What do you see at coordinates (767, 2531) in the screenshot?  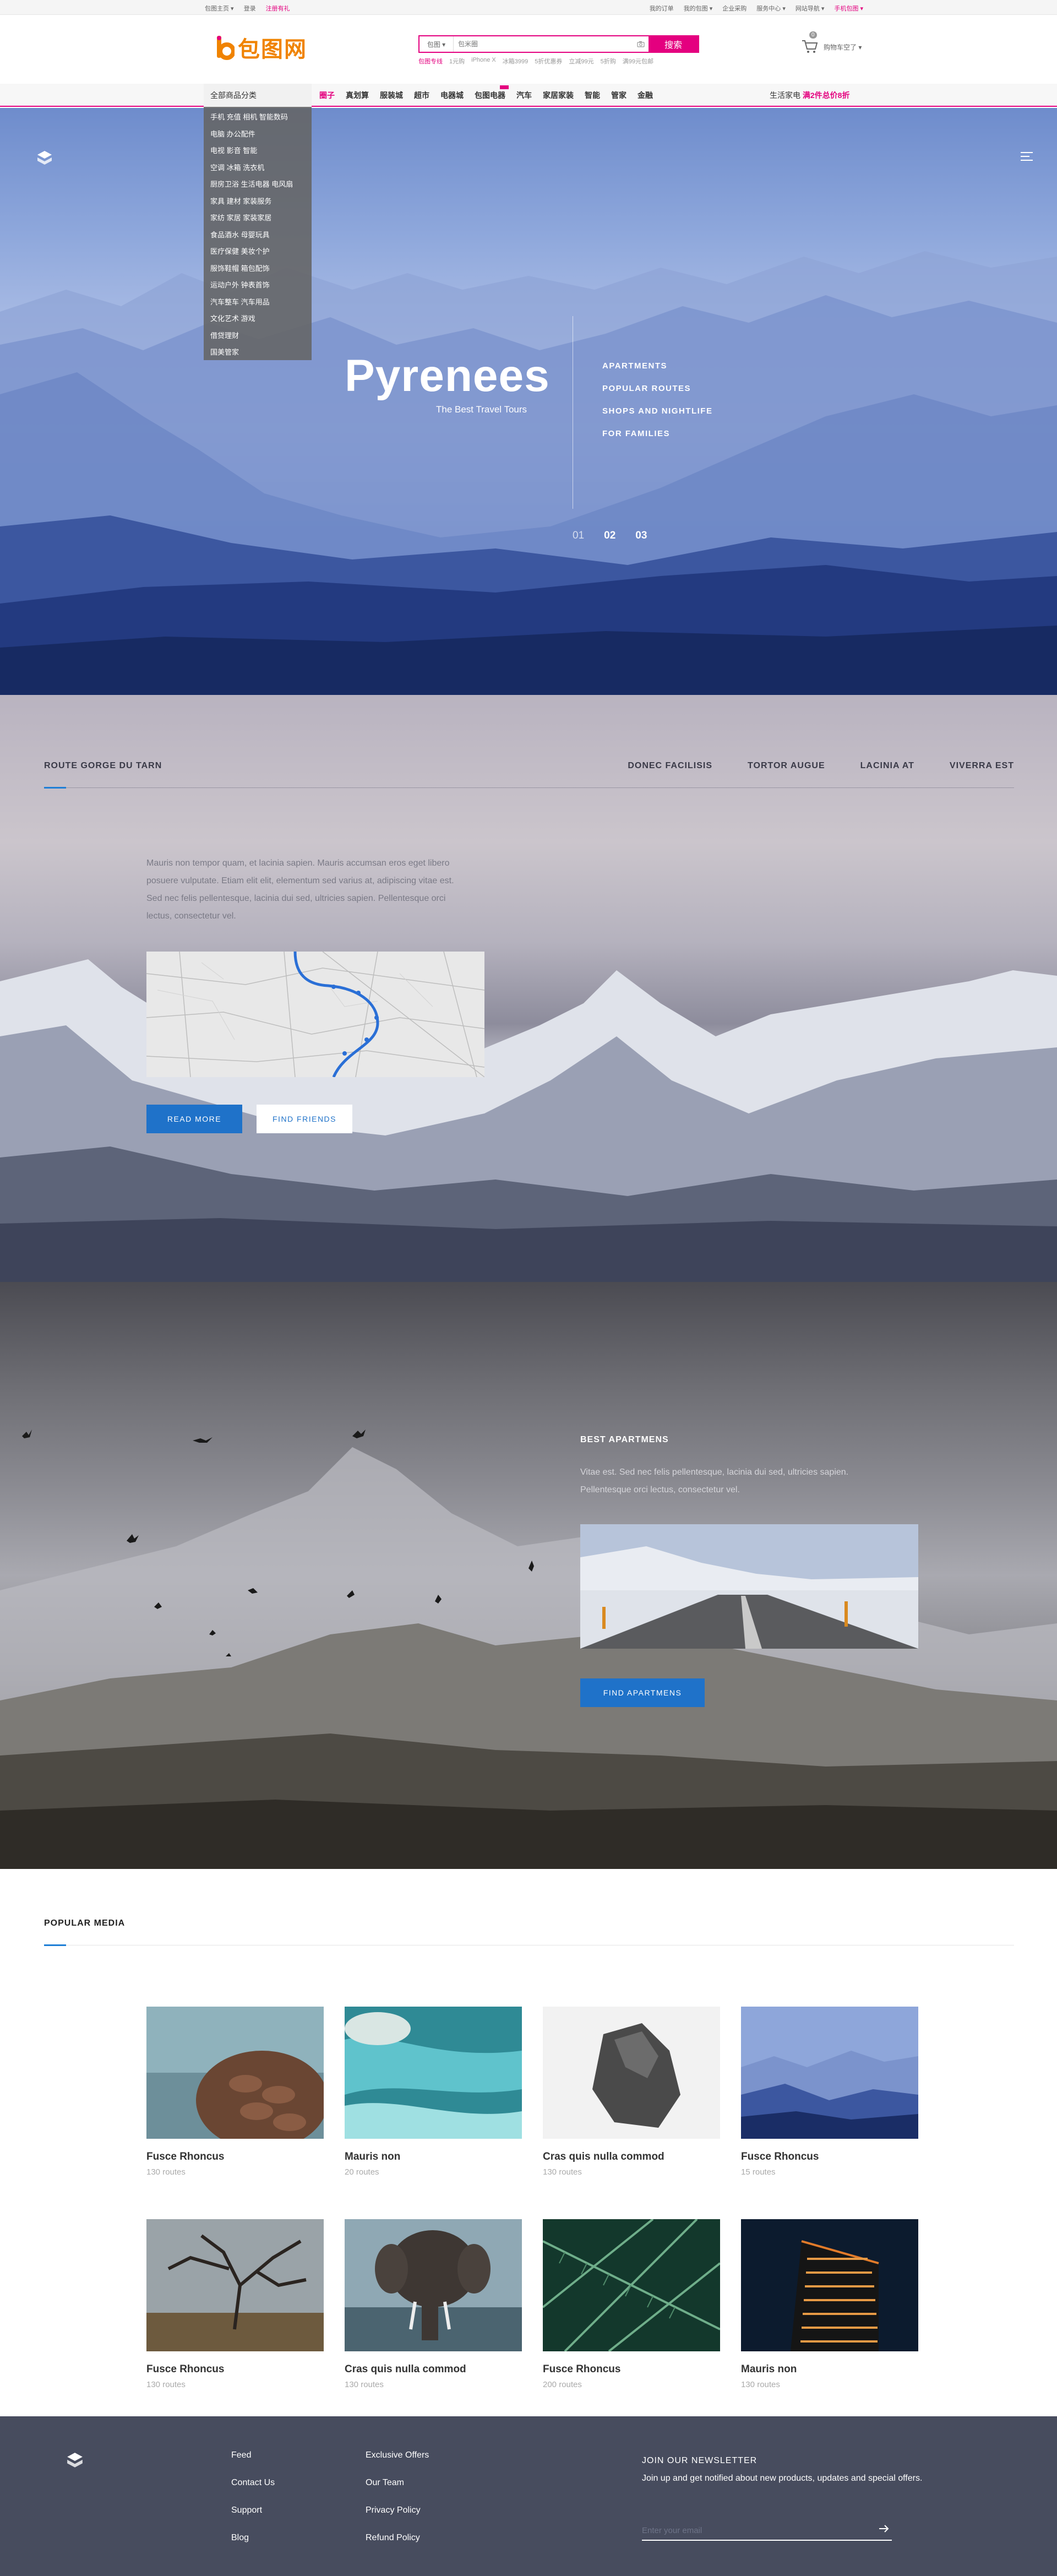 I see `newsletter-email-input` at bounding box center [767, 2531].